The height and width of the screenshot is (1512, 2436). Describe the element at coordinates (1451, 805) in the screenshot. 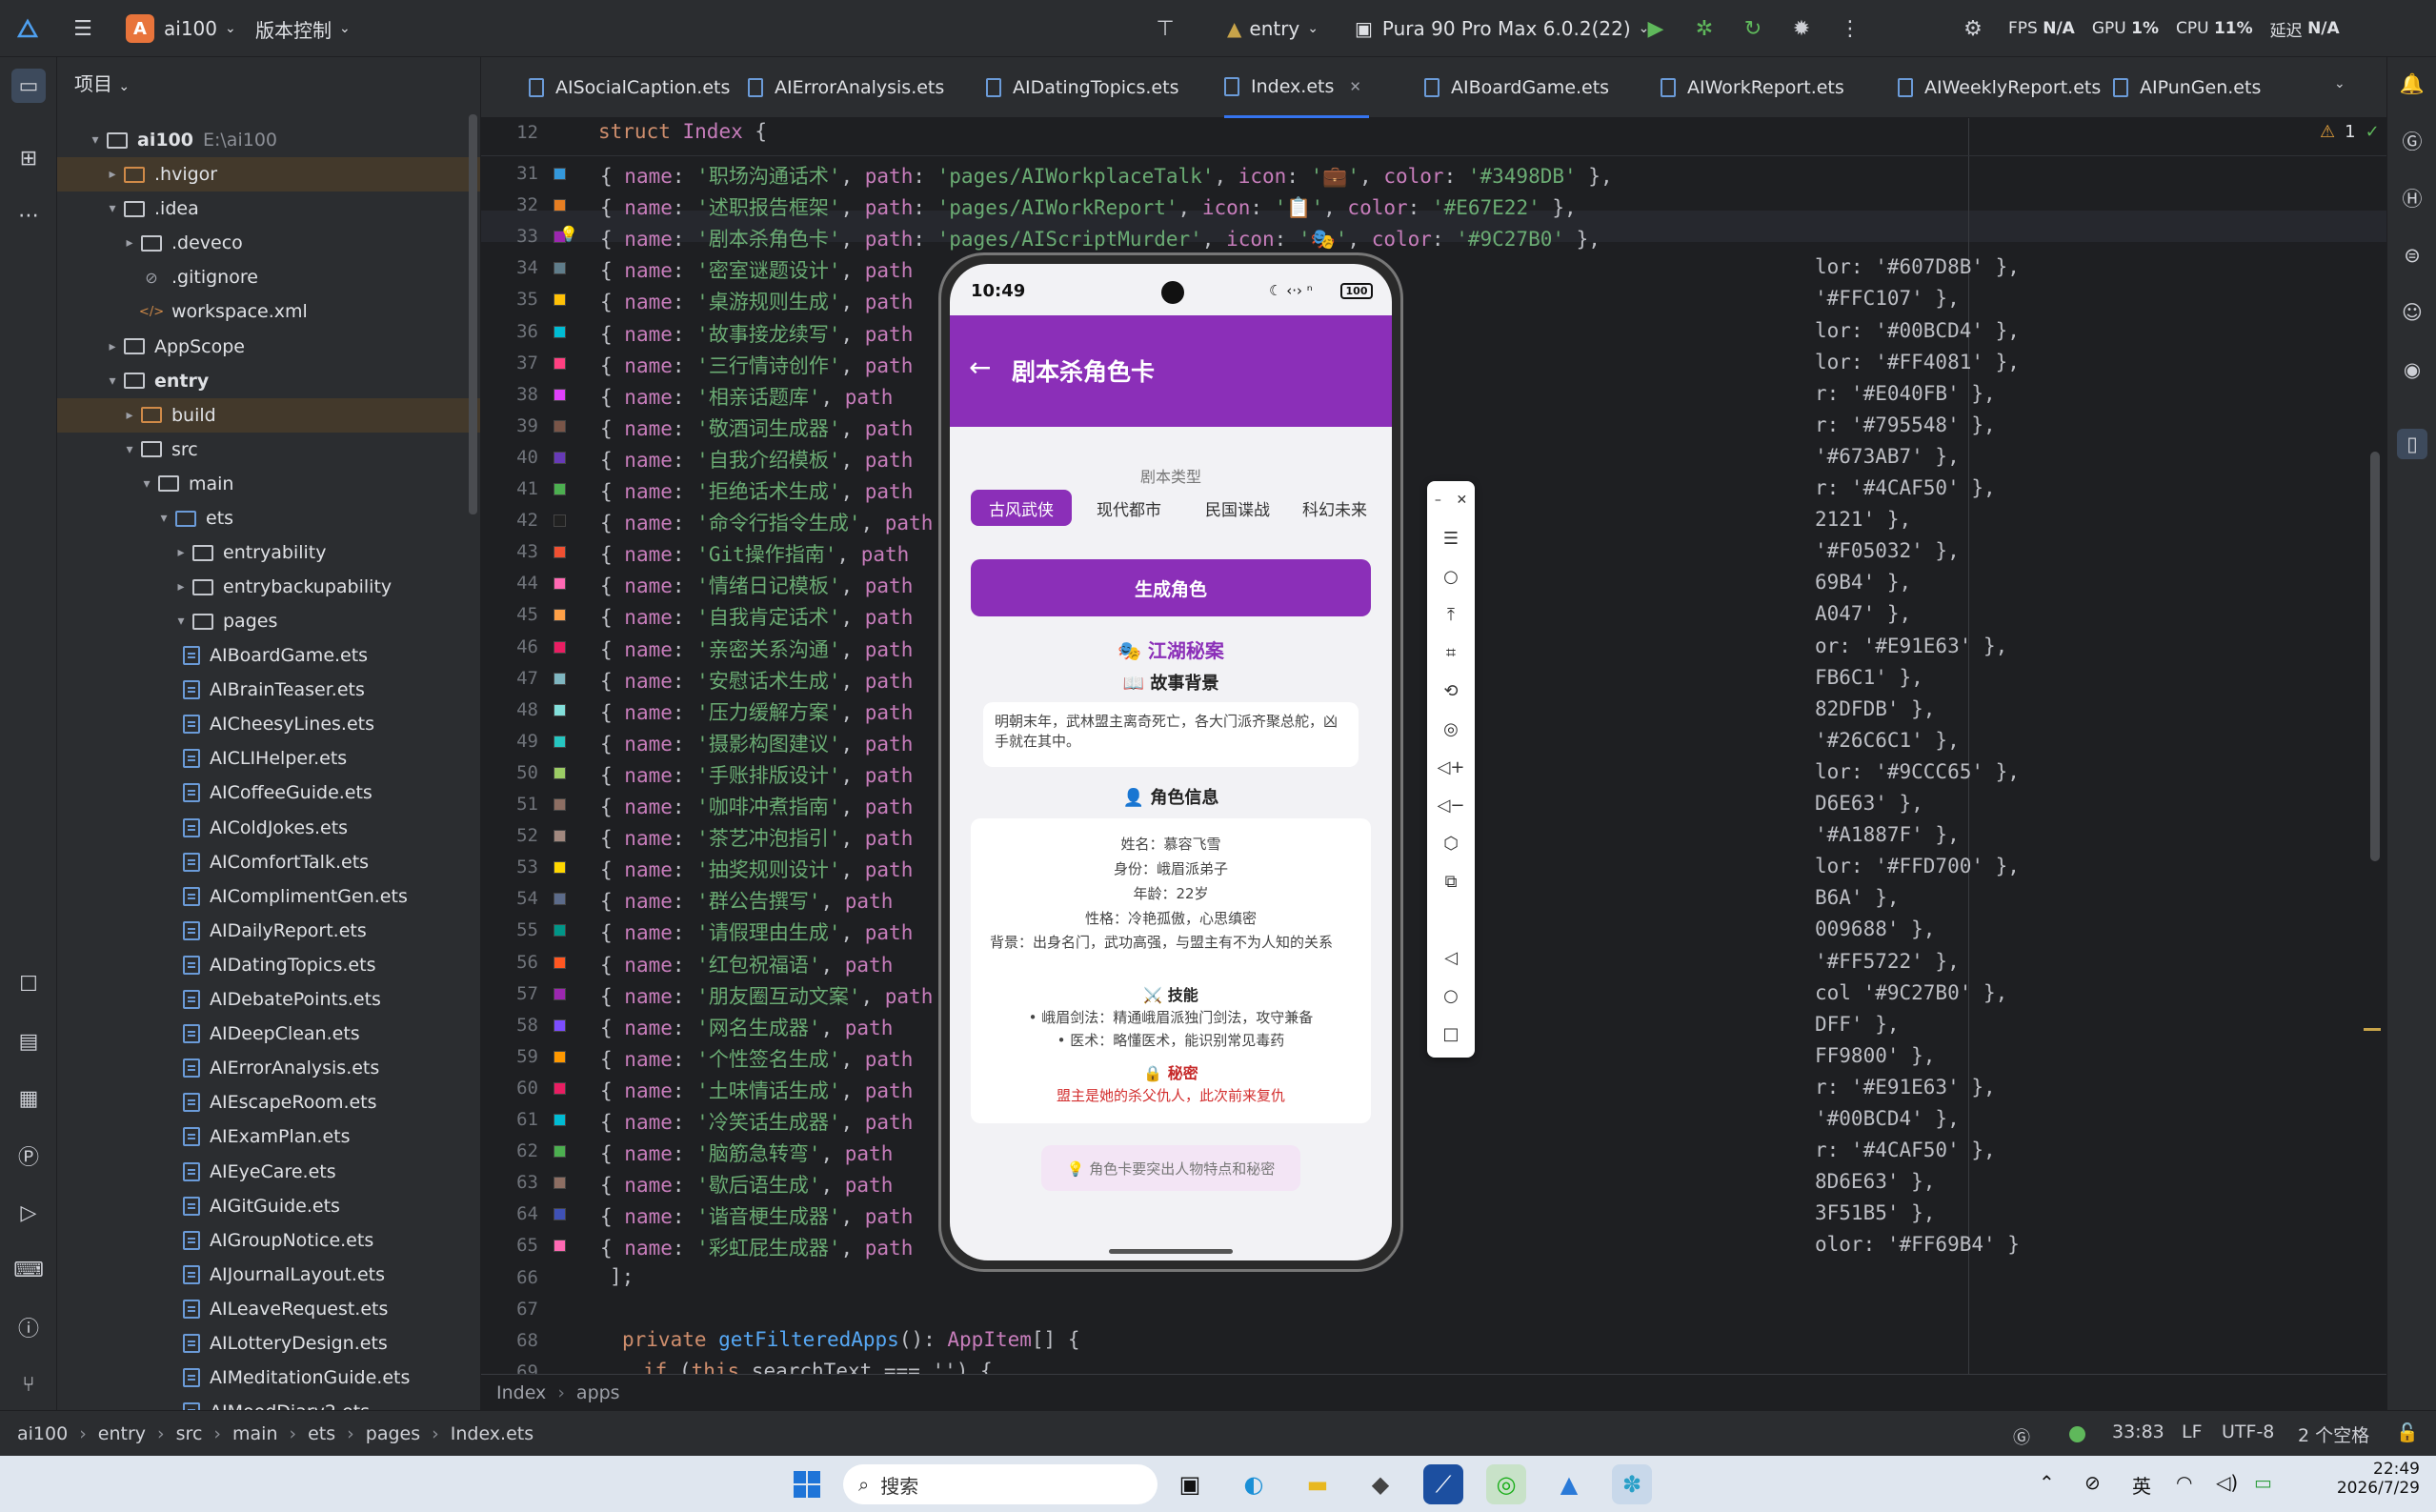

I see `volume-down-icon: ◁−` at that location.